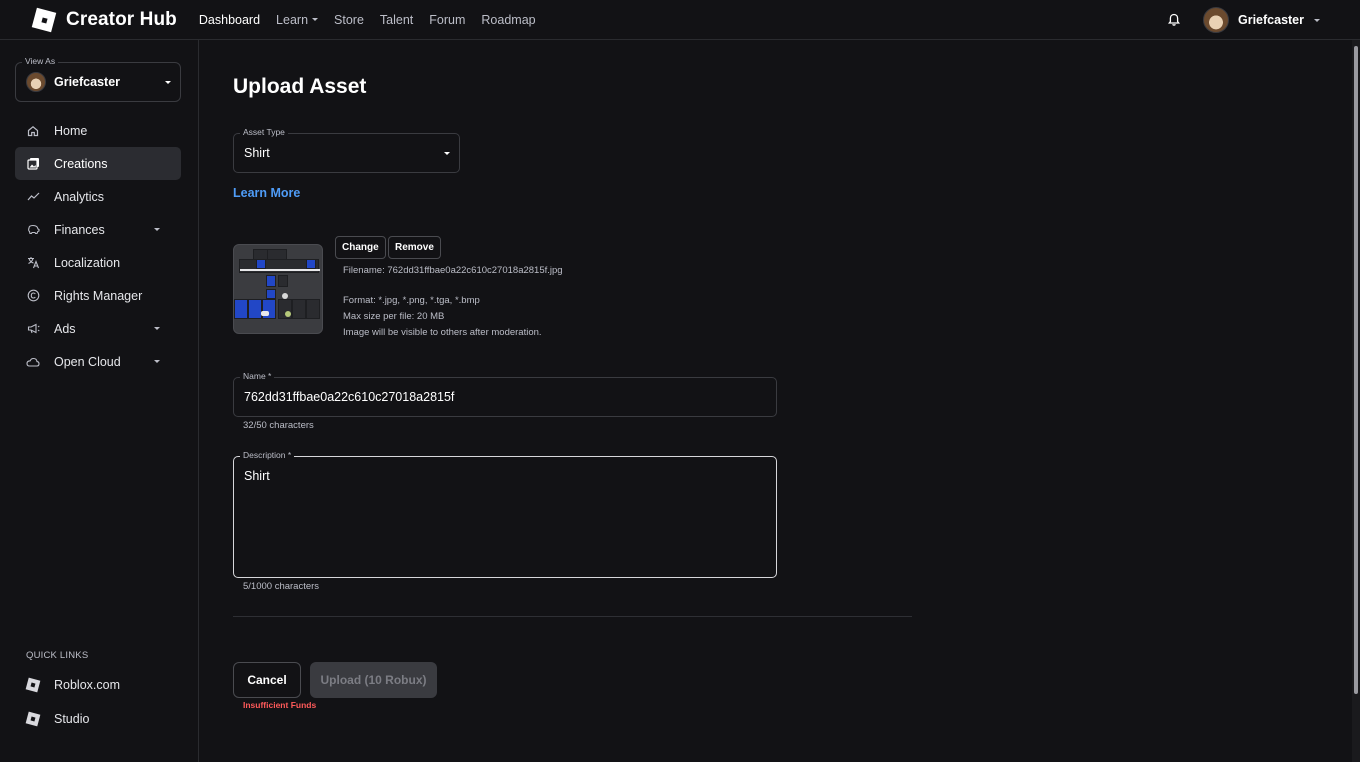 The height and width of the screenshot is (762, 1360). What do you see at coordinates (33, 296) in the screenshot?
I see `copyright-icon` at bounding box center [33, 296].